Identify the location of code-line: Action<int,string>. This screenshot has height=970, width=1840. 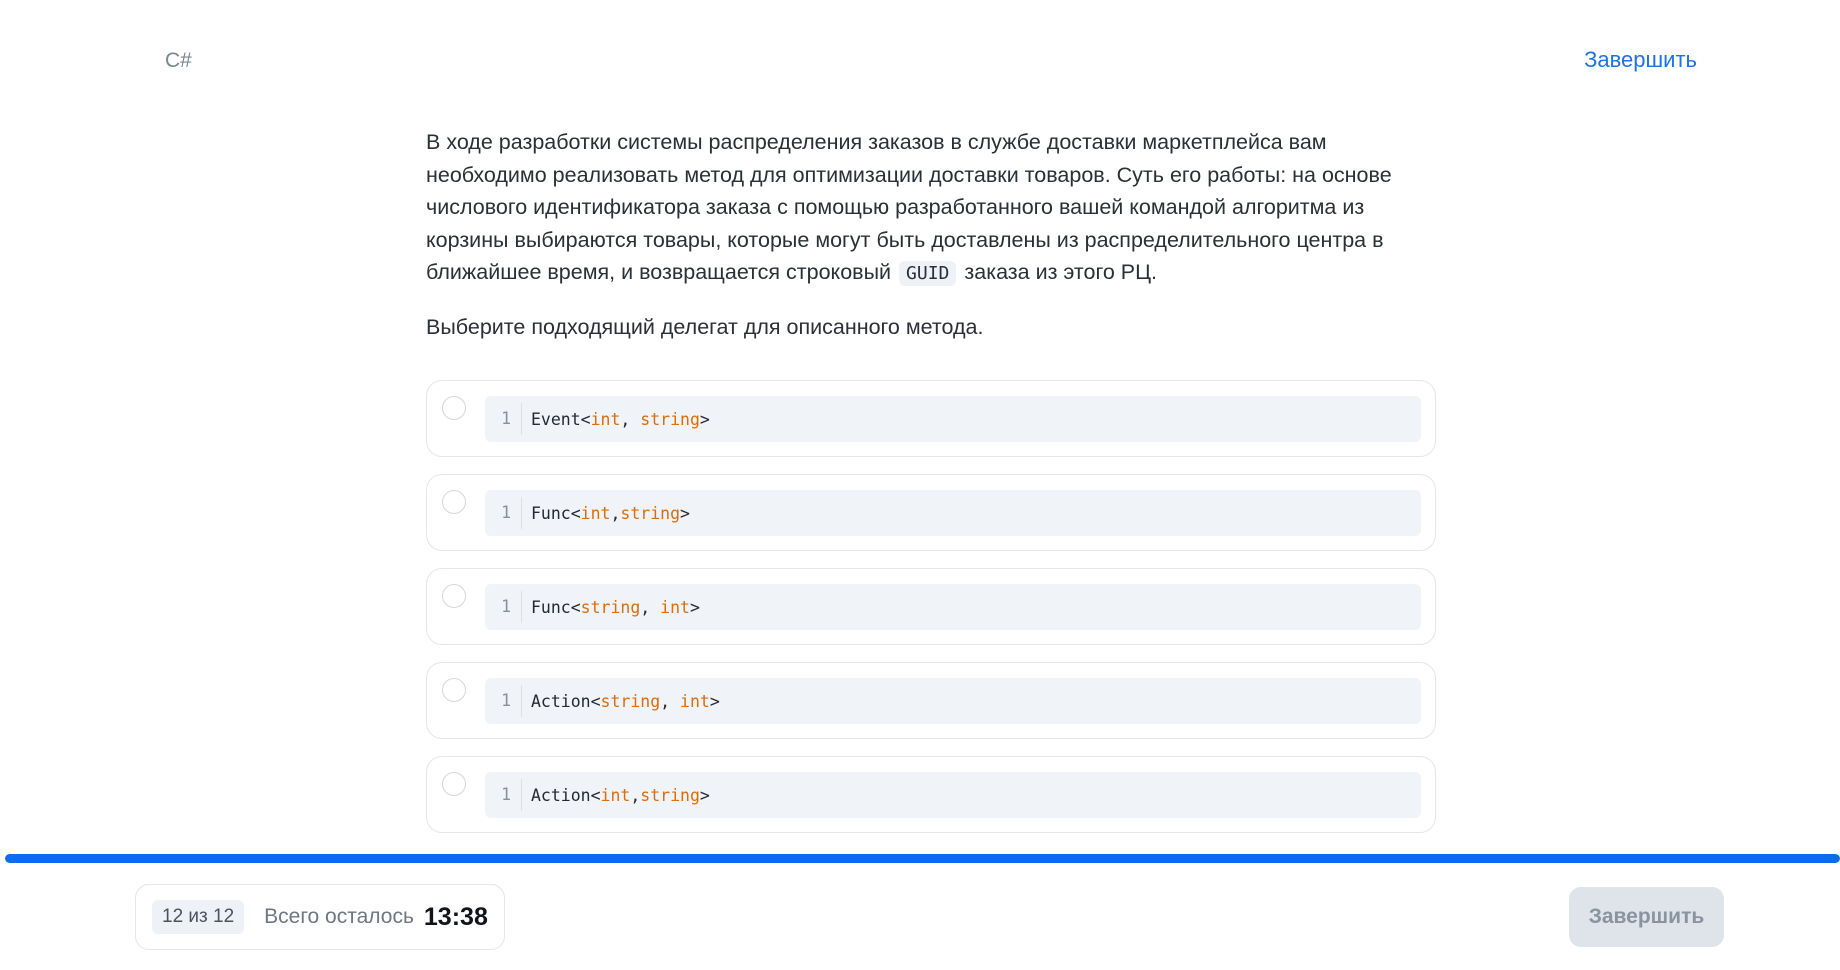
(616, 795).